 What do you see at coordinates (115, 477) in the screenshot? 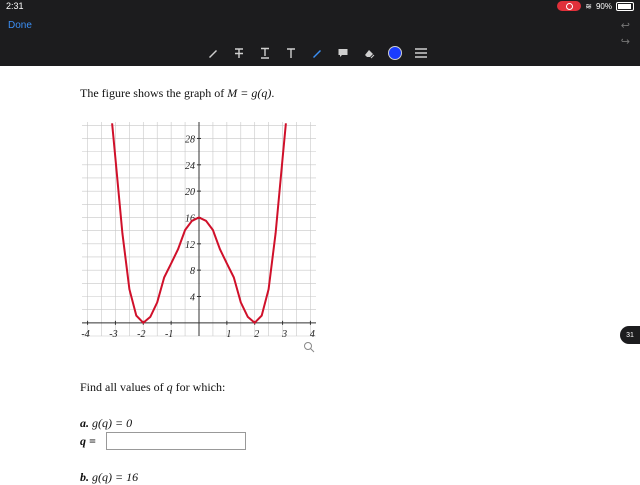
I see `part-b-equation: g(q) = 16` at bounding box center [115, 477].